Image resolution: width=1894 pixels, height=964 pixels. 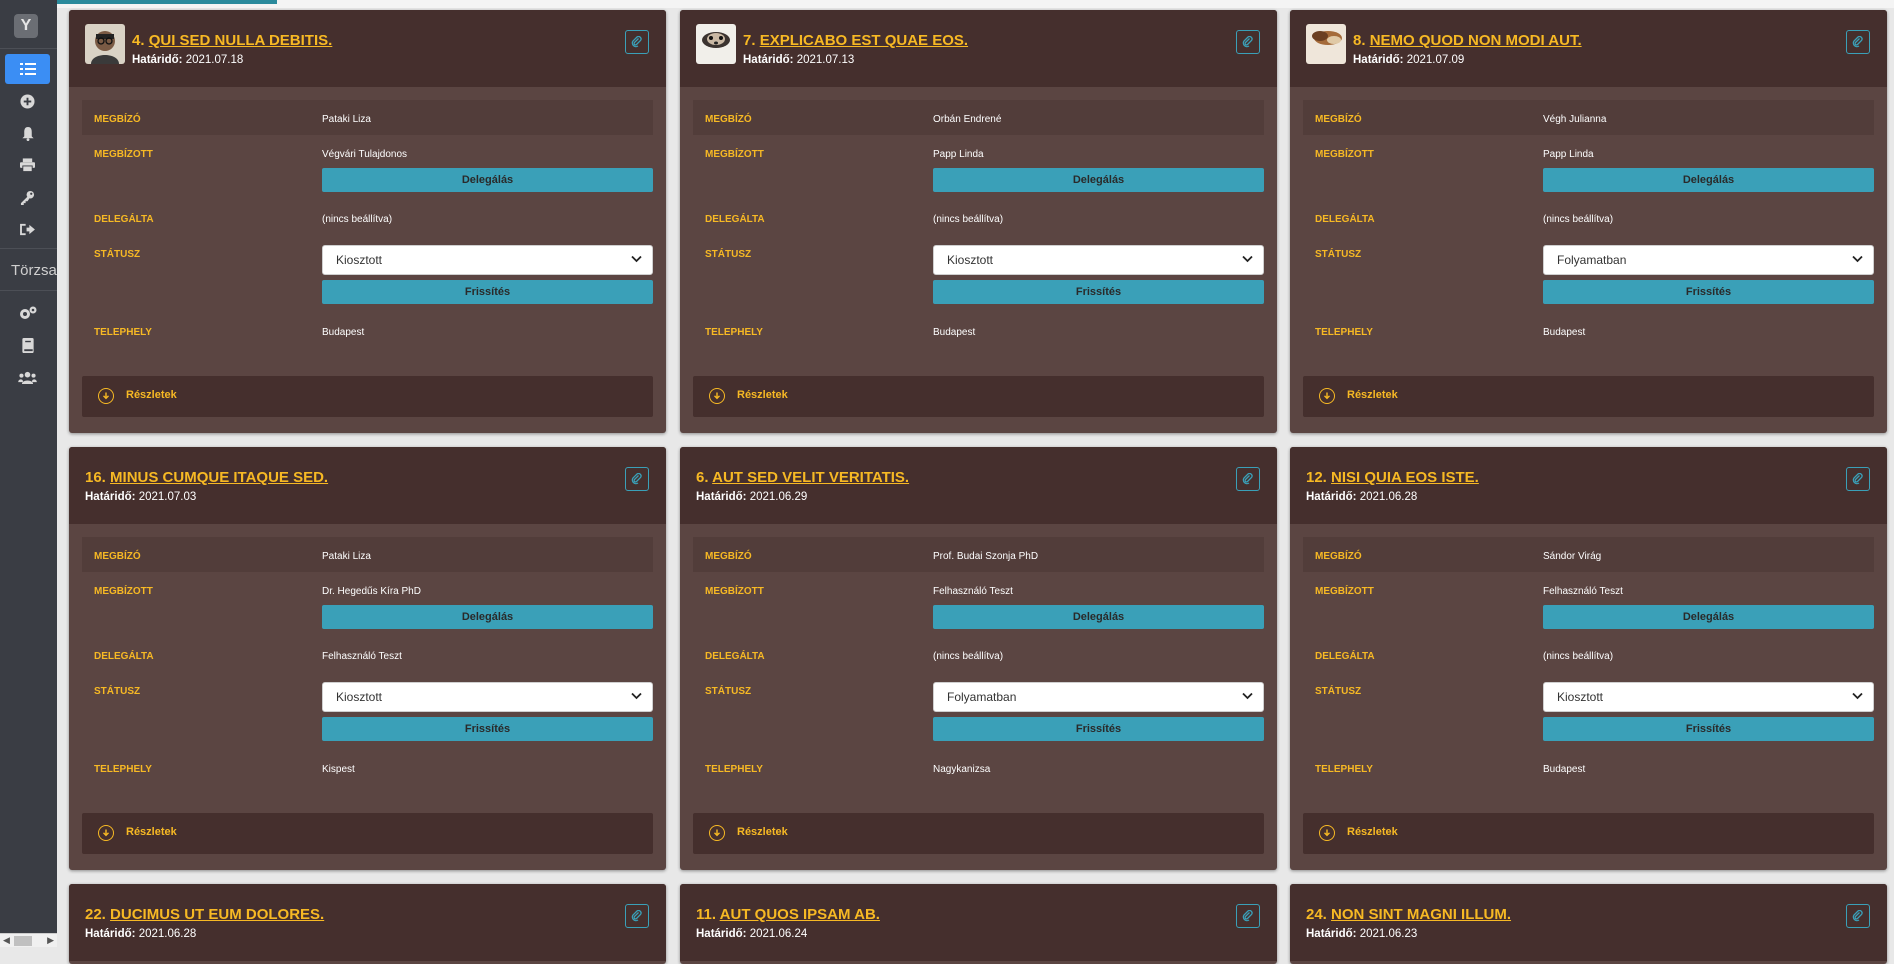 I want to click on card-title: 11. AUT QUOS IPSAM AB., so click(x=788, y=914).